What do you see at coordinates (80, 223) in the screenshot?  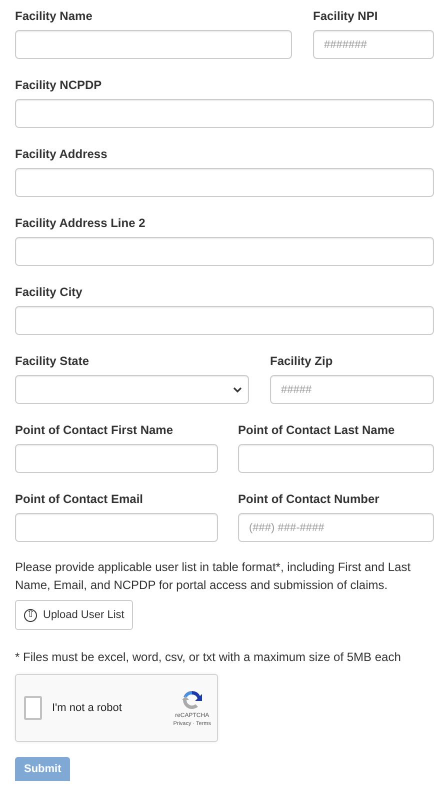 I see `field-label: Facility Address Line 2` at bounding box center [80, 223].